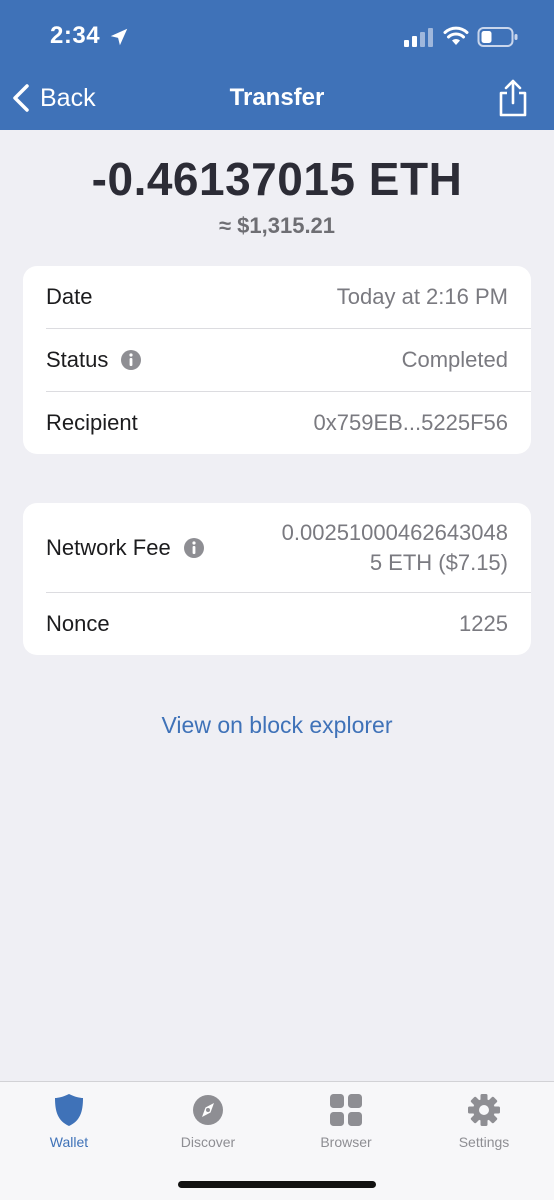 The width and height of the screenshot is (554, 1200). What do you see at coordinates (513, 98) in the screenshot?
I see `share-icon` at bounding box center [513, 98].